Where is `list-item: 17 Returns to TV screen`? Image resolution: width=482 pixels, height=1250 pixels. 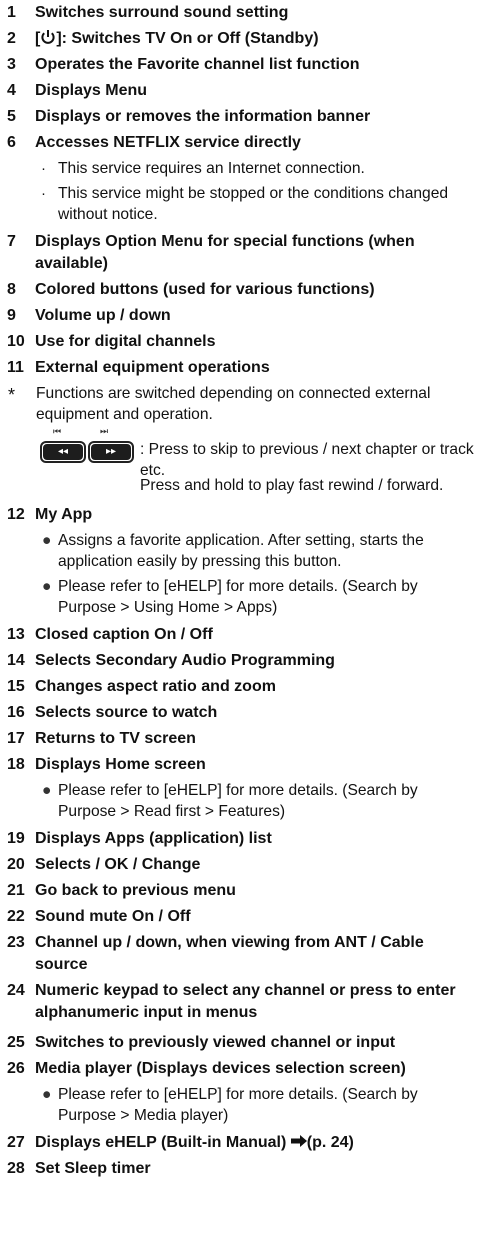 list-item: 17 Returns to TV screen is located at coordinates (241, 739).